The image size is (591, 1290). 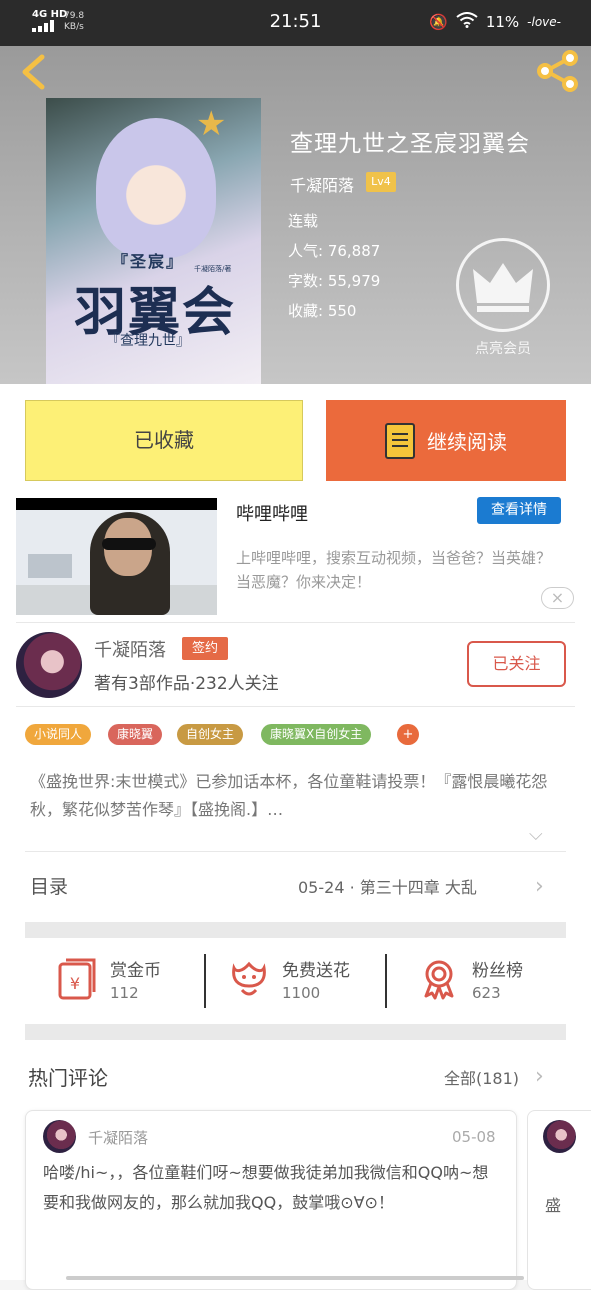 What do you see at coordinates (303, 221) in the screenshot?
I see `book-state: 连载` at bounding box center [303, 221].